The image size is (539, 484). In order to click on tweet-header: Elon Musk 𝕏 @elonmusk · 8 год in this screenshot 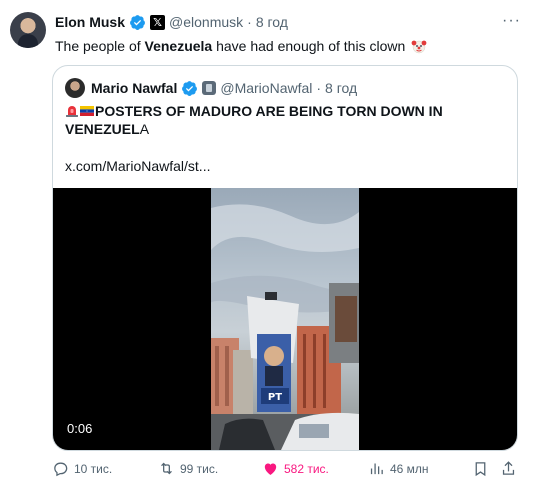, I will do `click(171, 22)`.